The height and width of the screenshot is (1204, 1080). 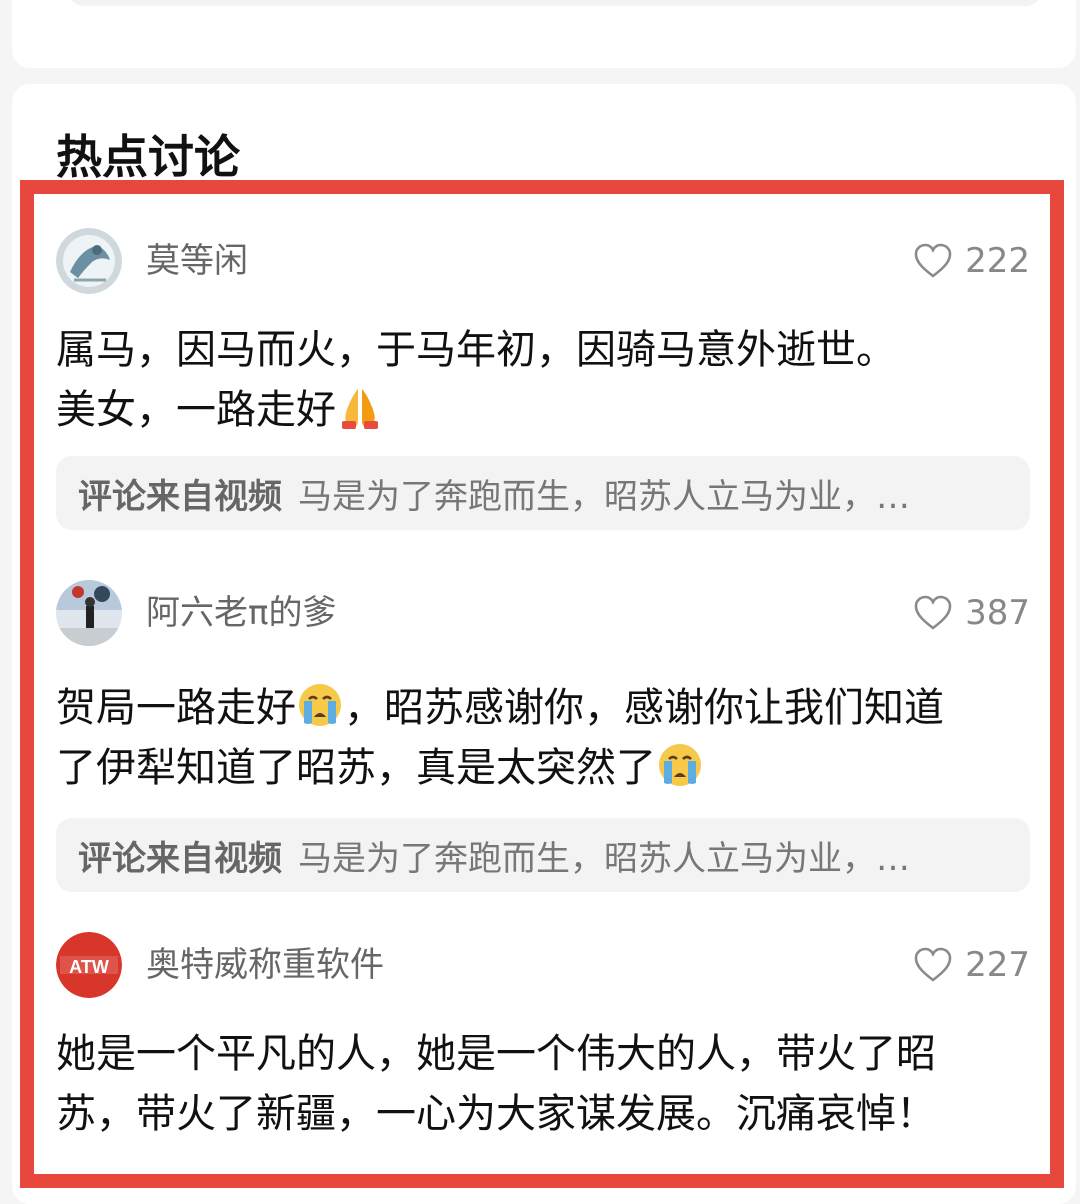 I want to click on username: 阿六老π的爹, so click(x=241, y=613).